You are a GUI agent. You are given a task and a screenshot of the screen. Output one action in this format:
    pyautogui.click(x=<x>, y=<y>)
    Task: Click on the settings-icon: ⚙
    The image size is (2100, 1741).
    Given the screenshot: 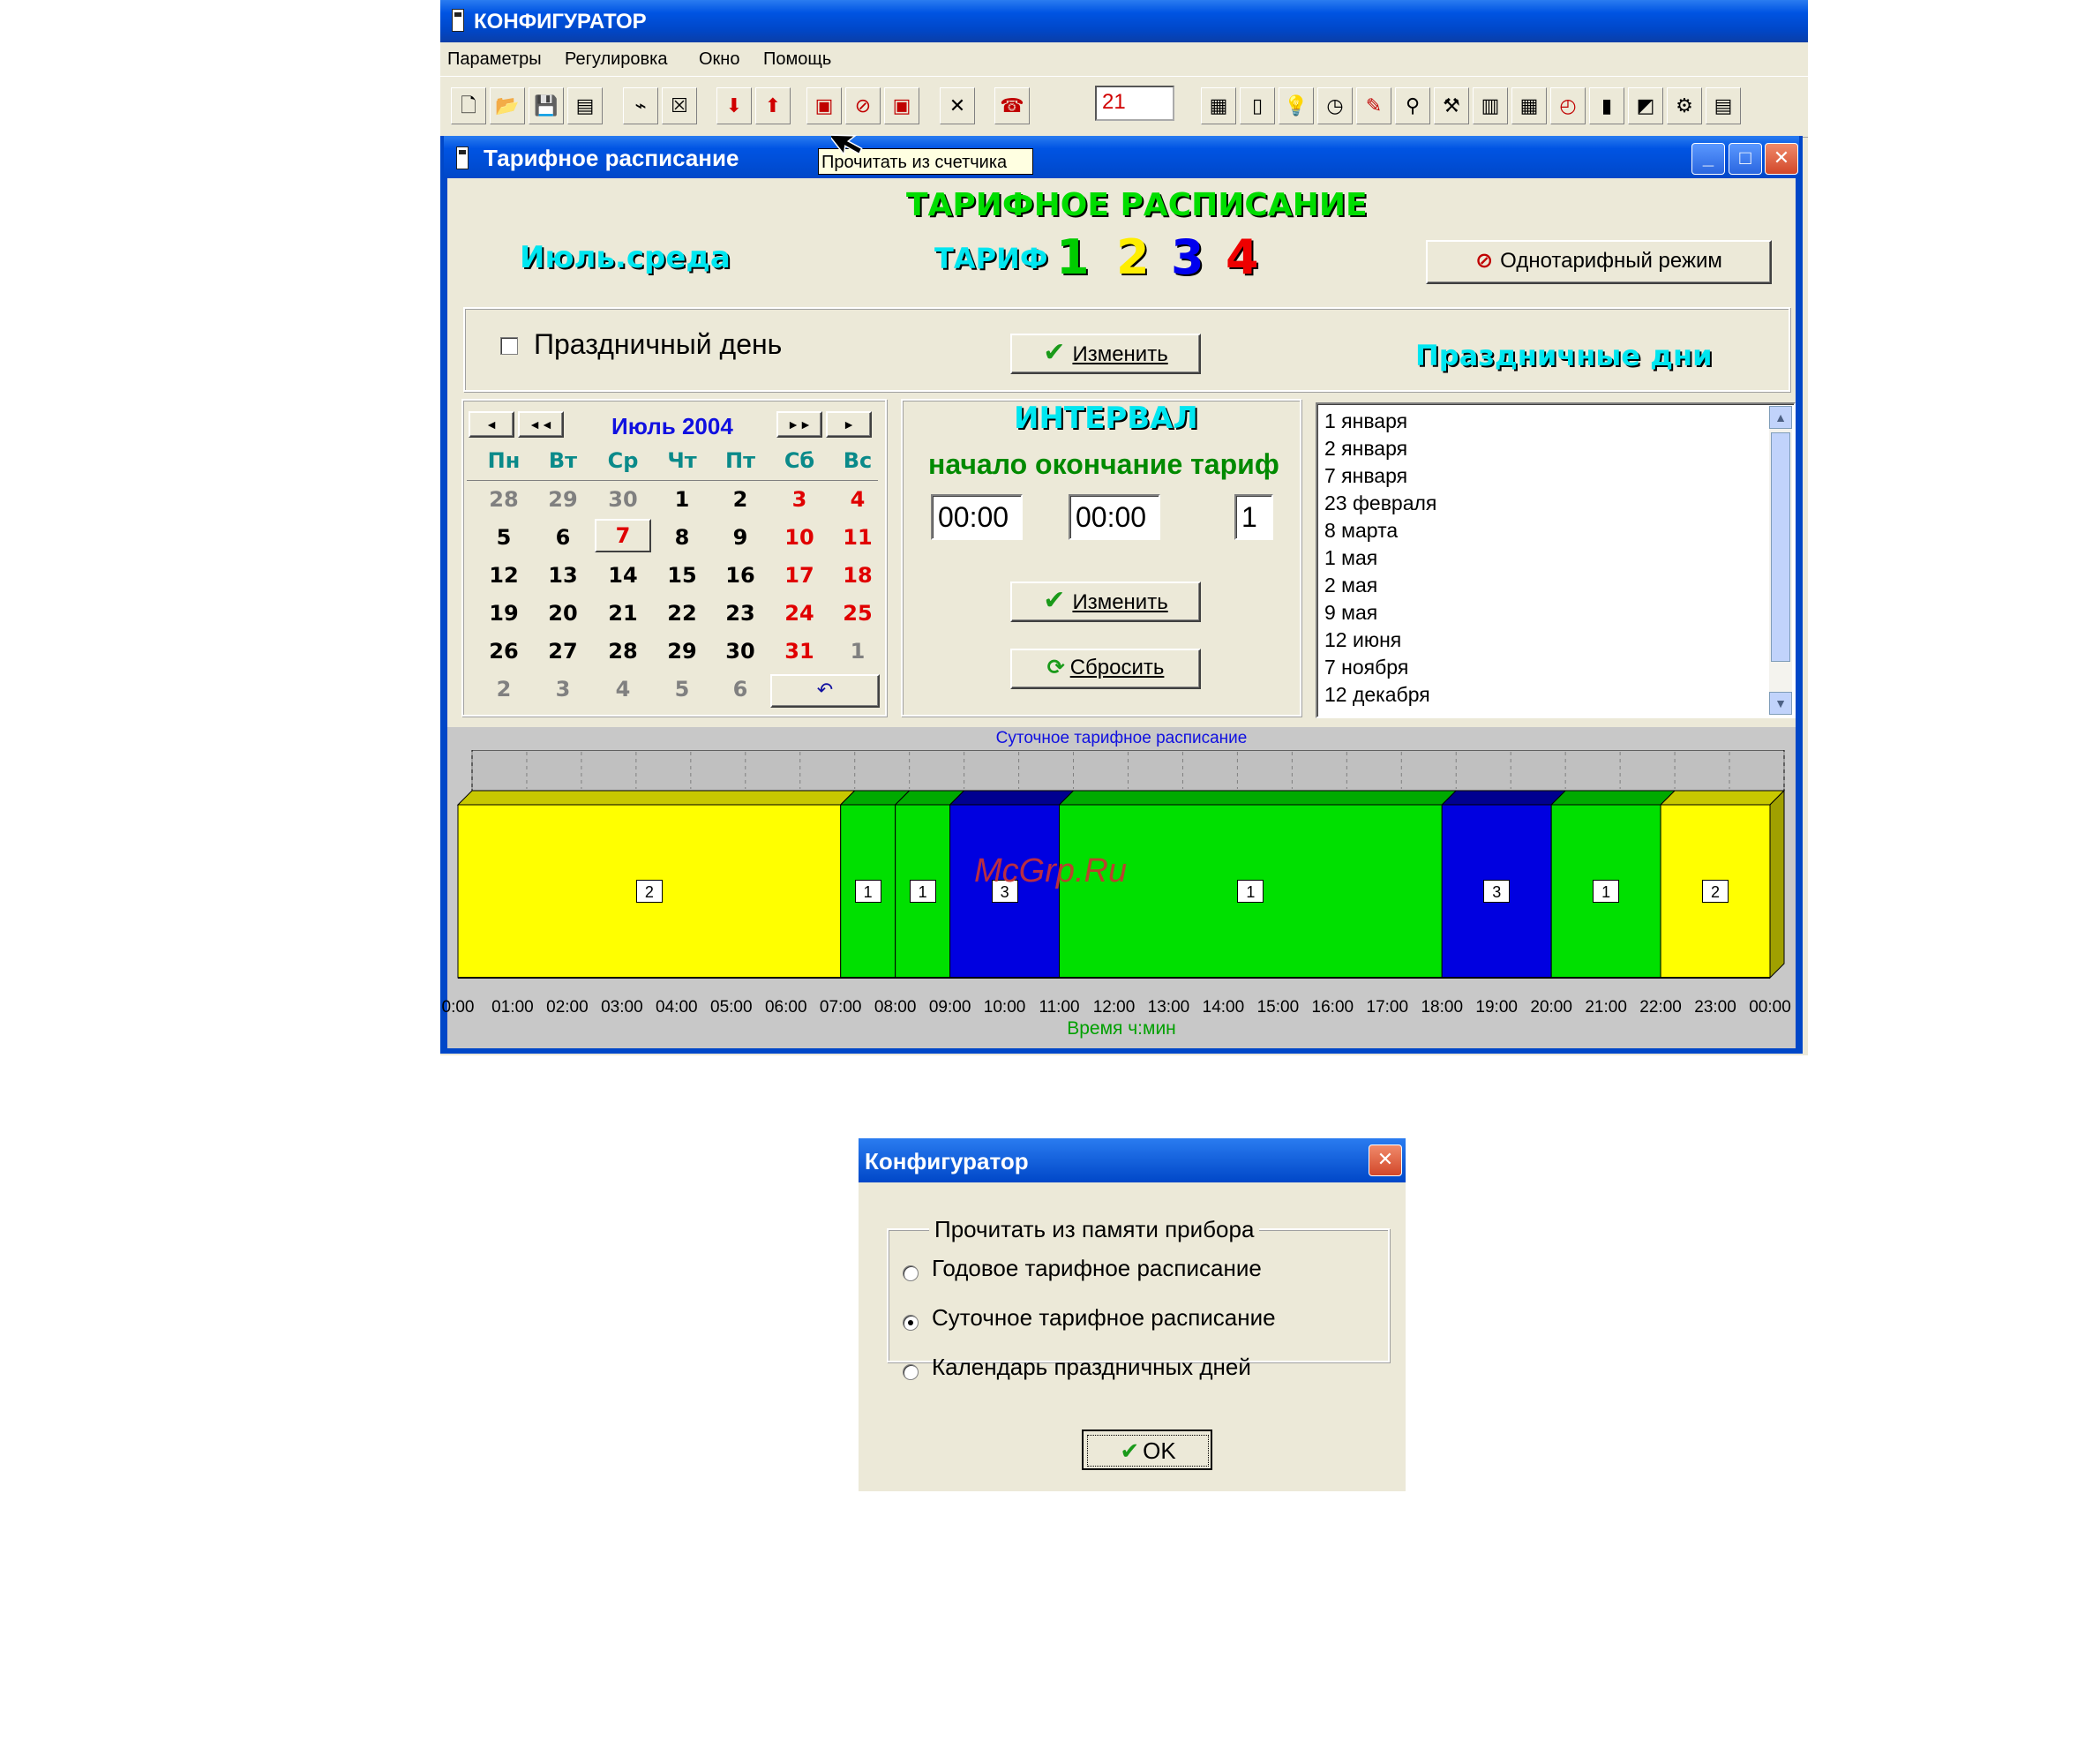 What is the action you would take?
    pyautogui.click(x=1684, y=106)
    